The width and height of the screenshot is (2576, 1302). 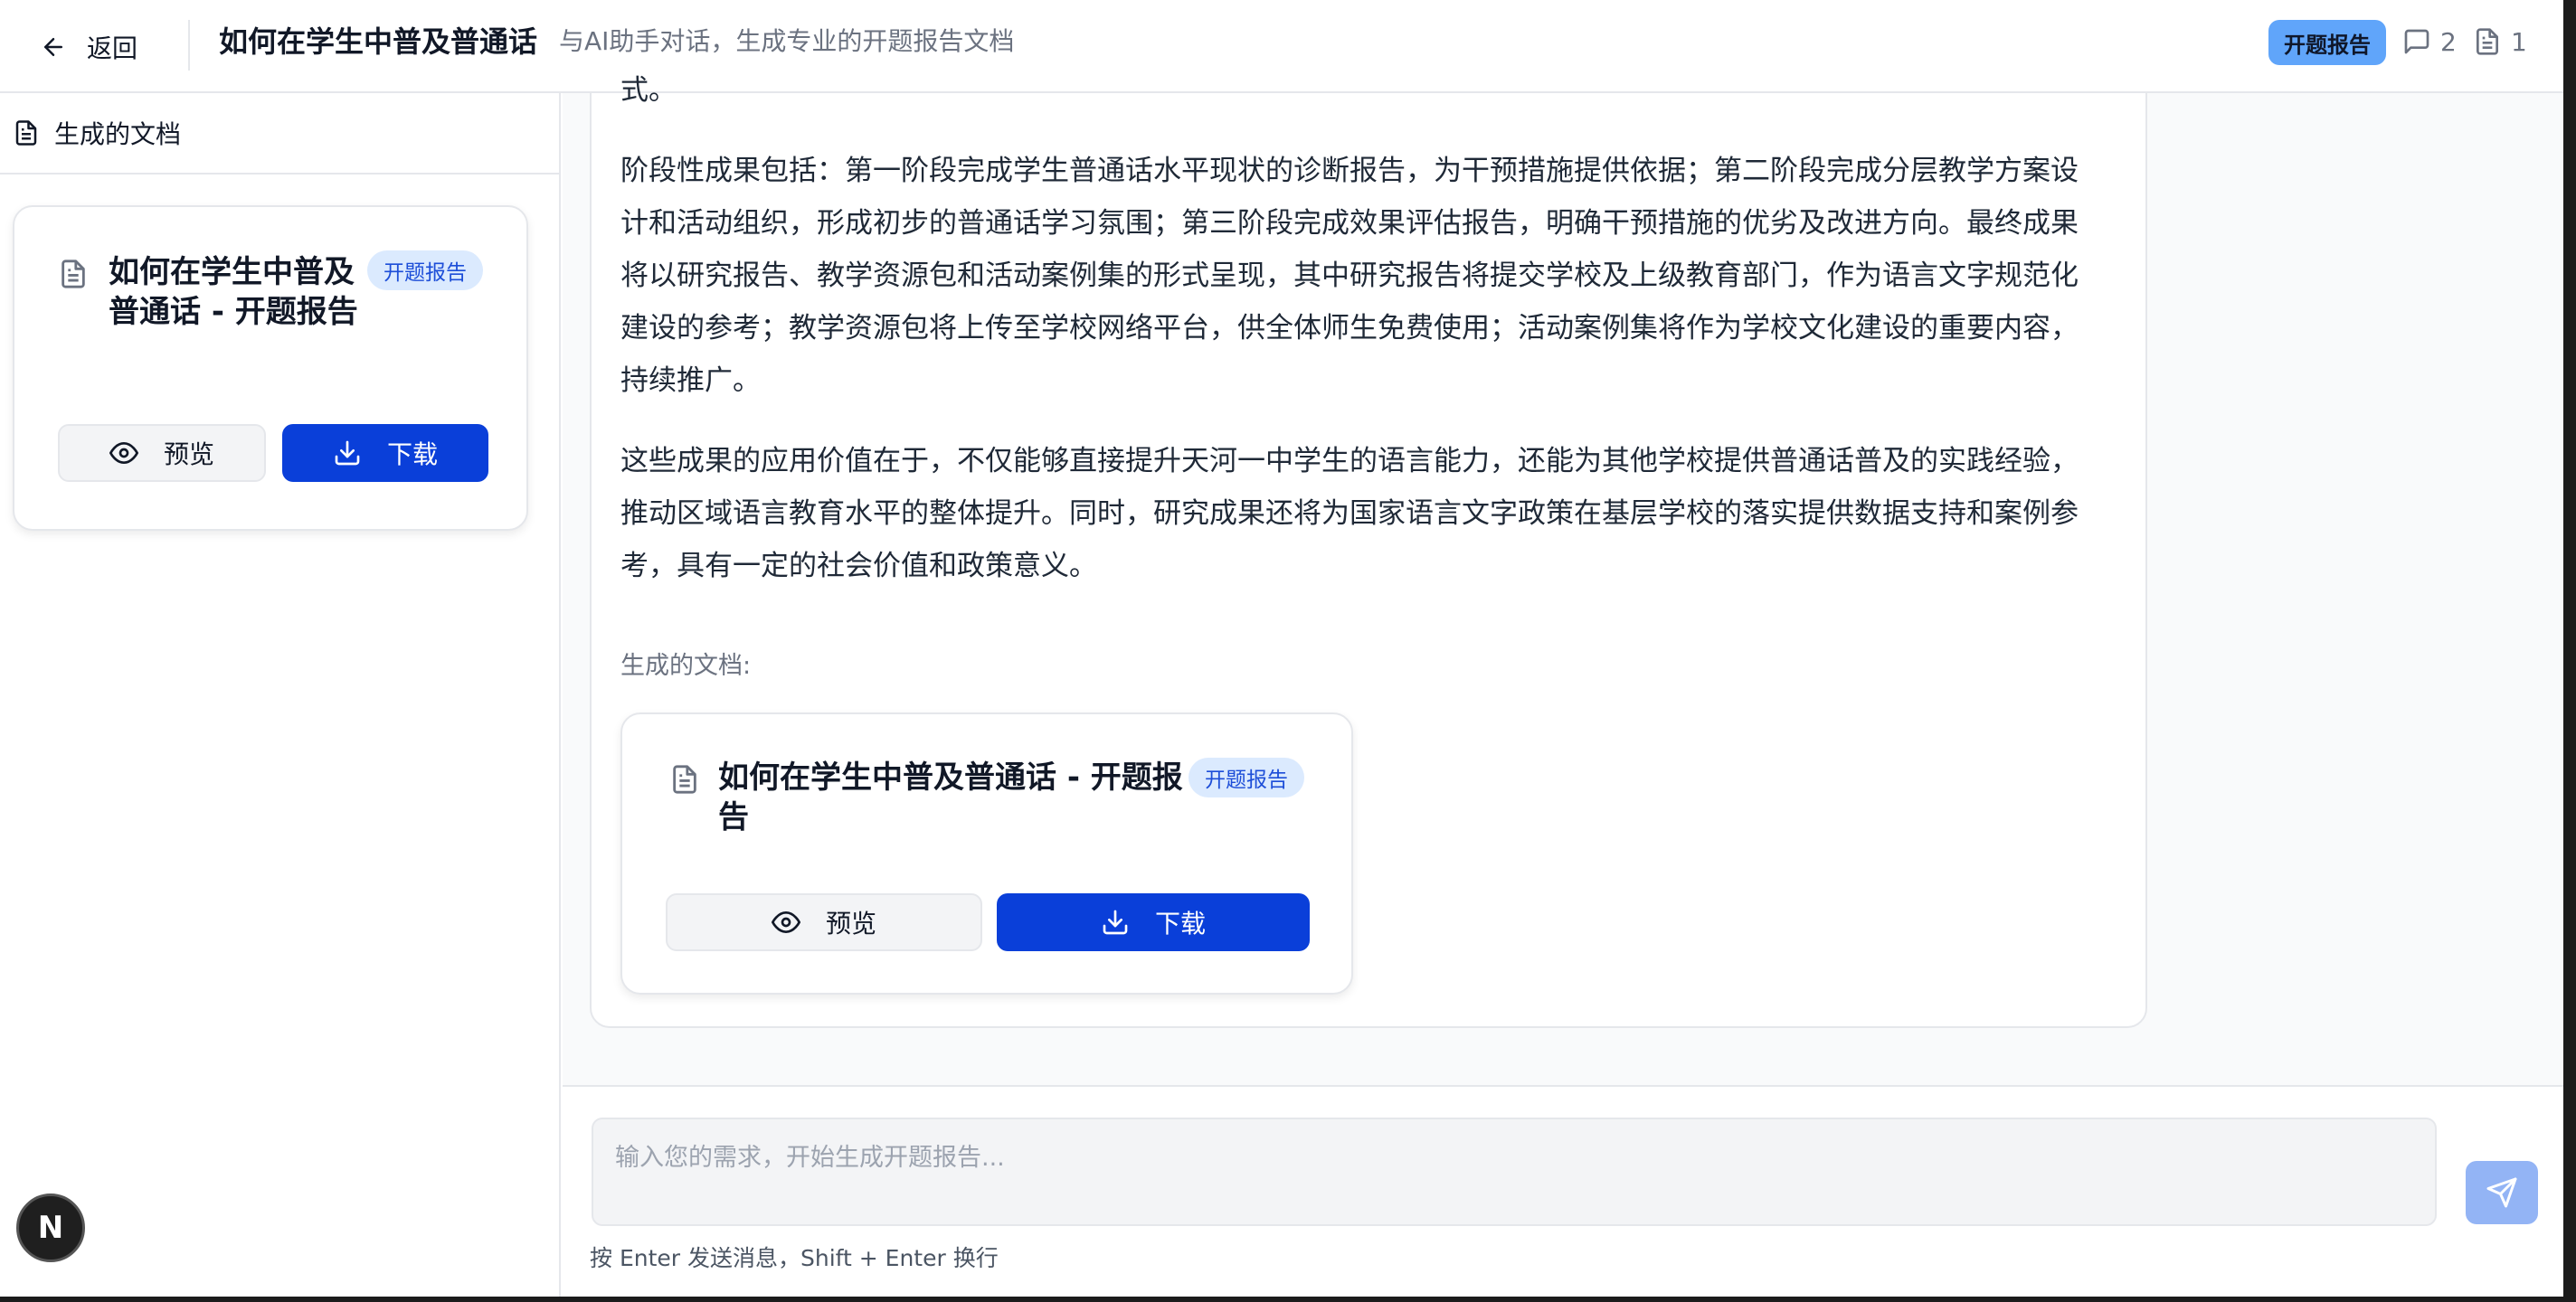 What do you see at coordinates (53, 47) in the screenshot?
I see `arrow-left-icon` at bounding box center [53, 47].